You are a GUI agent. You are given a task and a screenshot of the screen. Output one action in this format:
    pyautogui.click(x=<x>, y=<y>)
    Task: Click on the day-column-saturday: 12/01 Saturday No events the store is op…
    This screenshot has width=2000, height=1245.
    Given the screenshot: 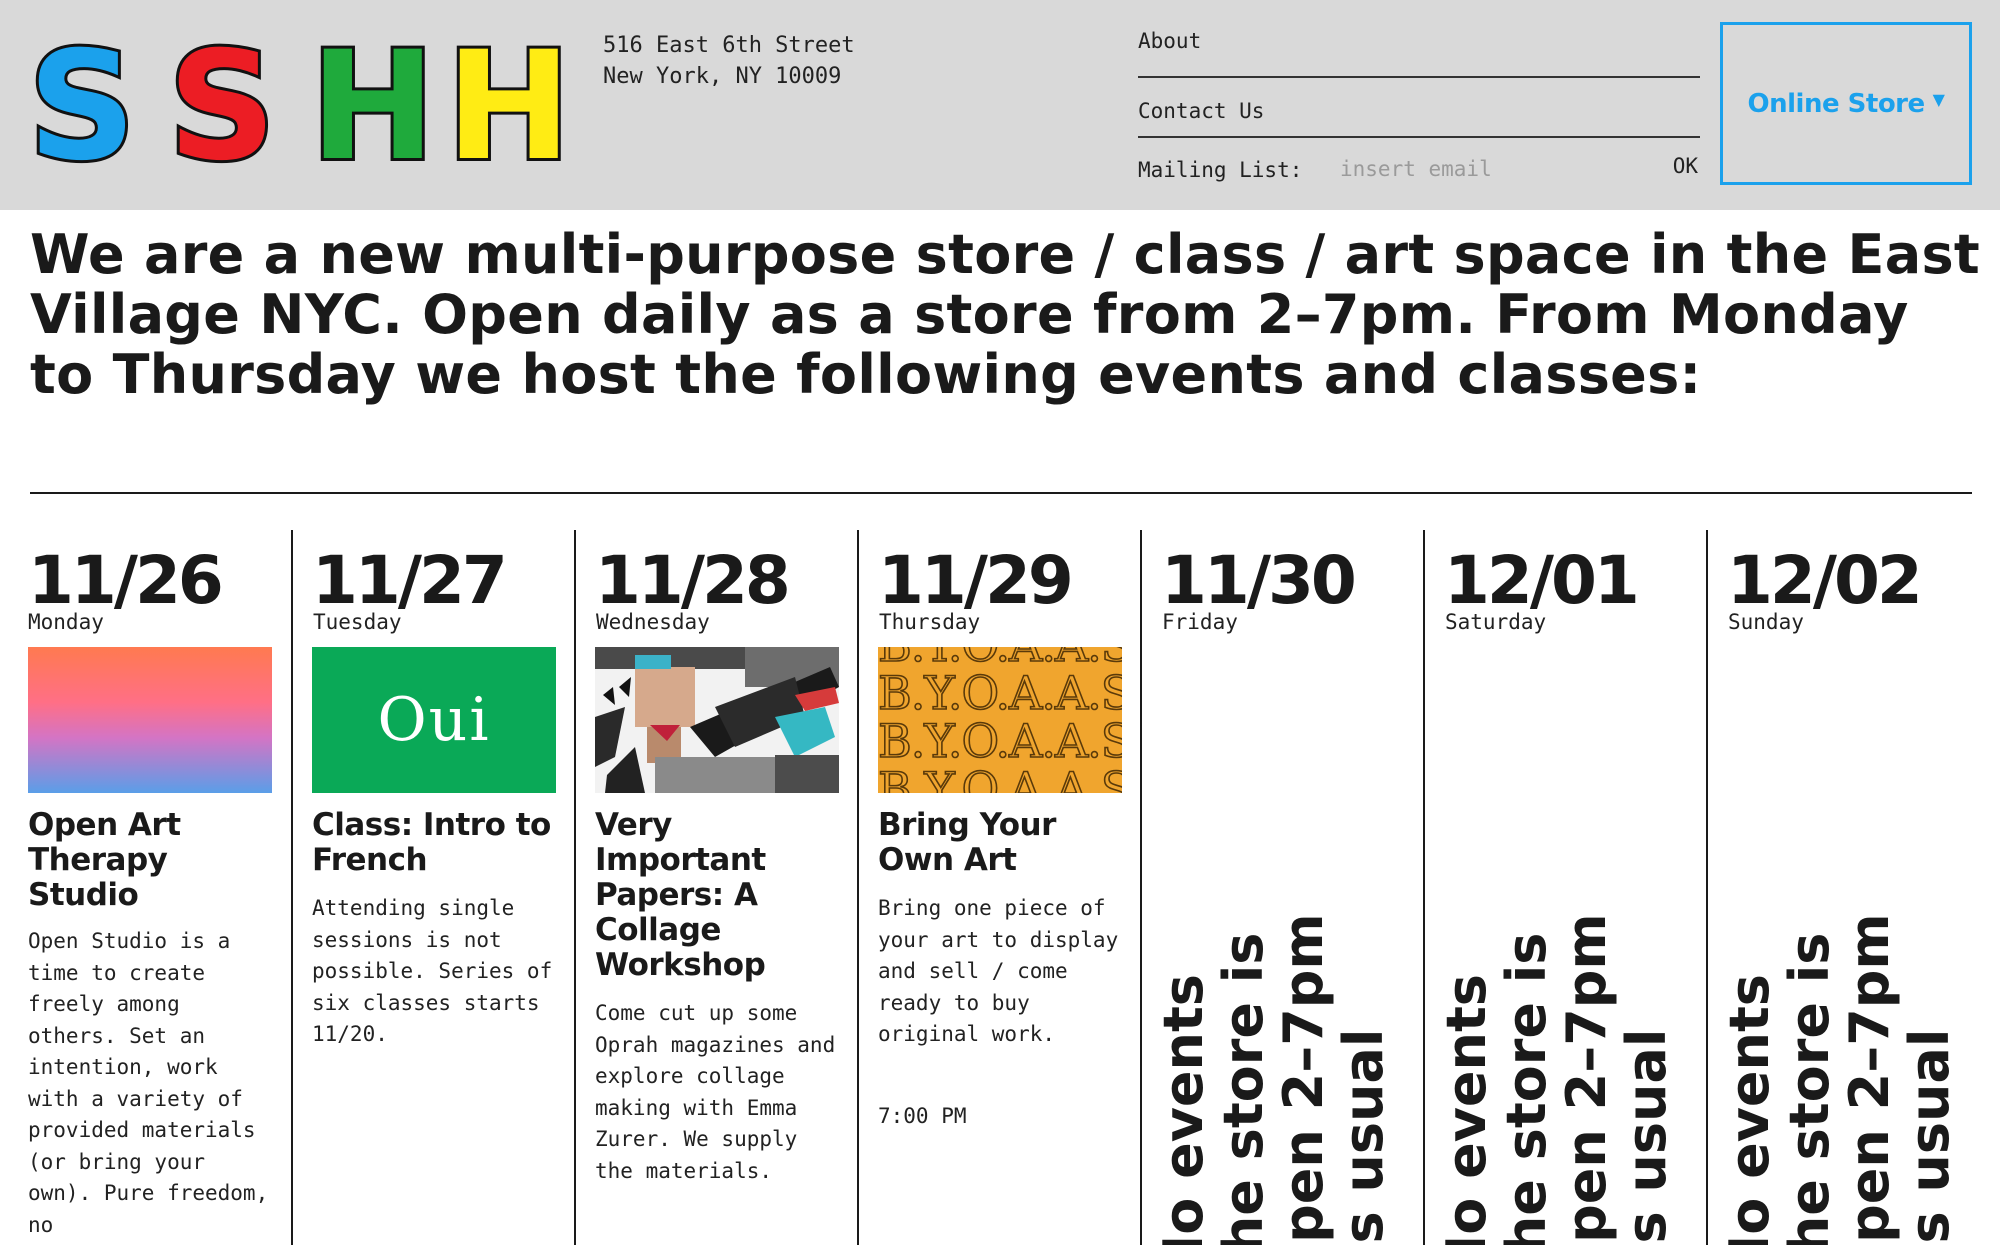 What is the action you would take?
    pyautogui.click(x=1564, y=887)
    